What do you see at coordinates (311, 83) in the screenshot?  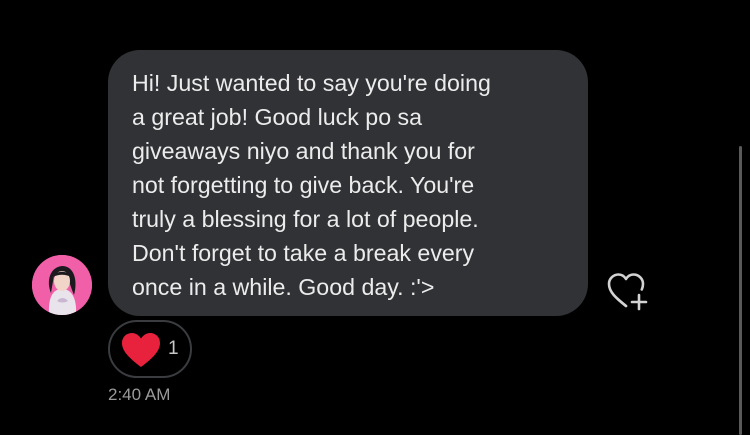 I see `message-line: Hi! Just wanted to say you're doing` at bounding box center [311, 83].